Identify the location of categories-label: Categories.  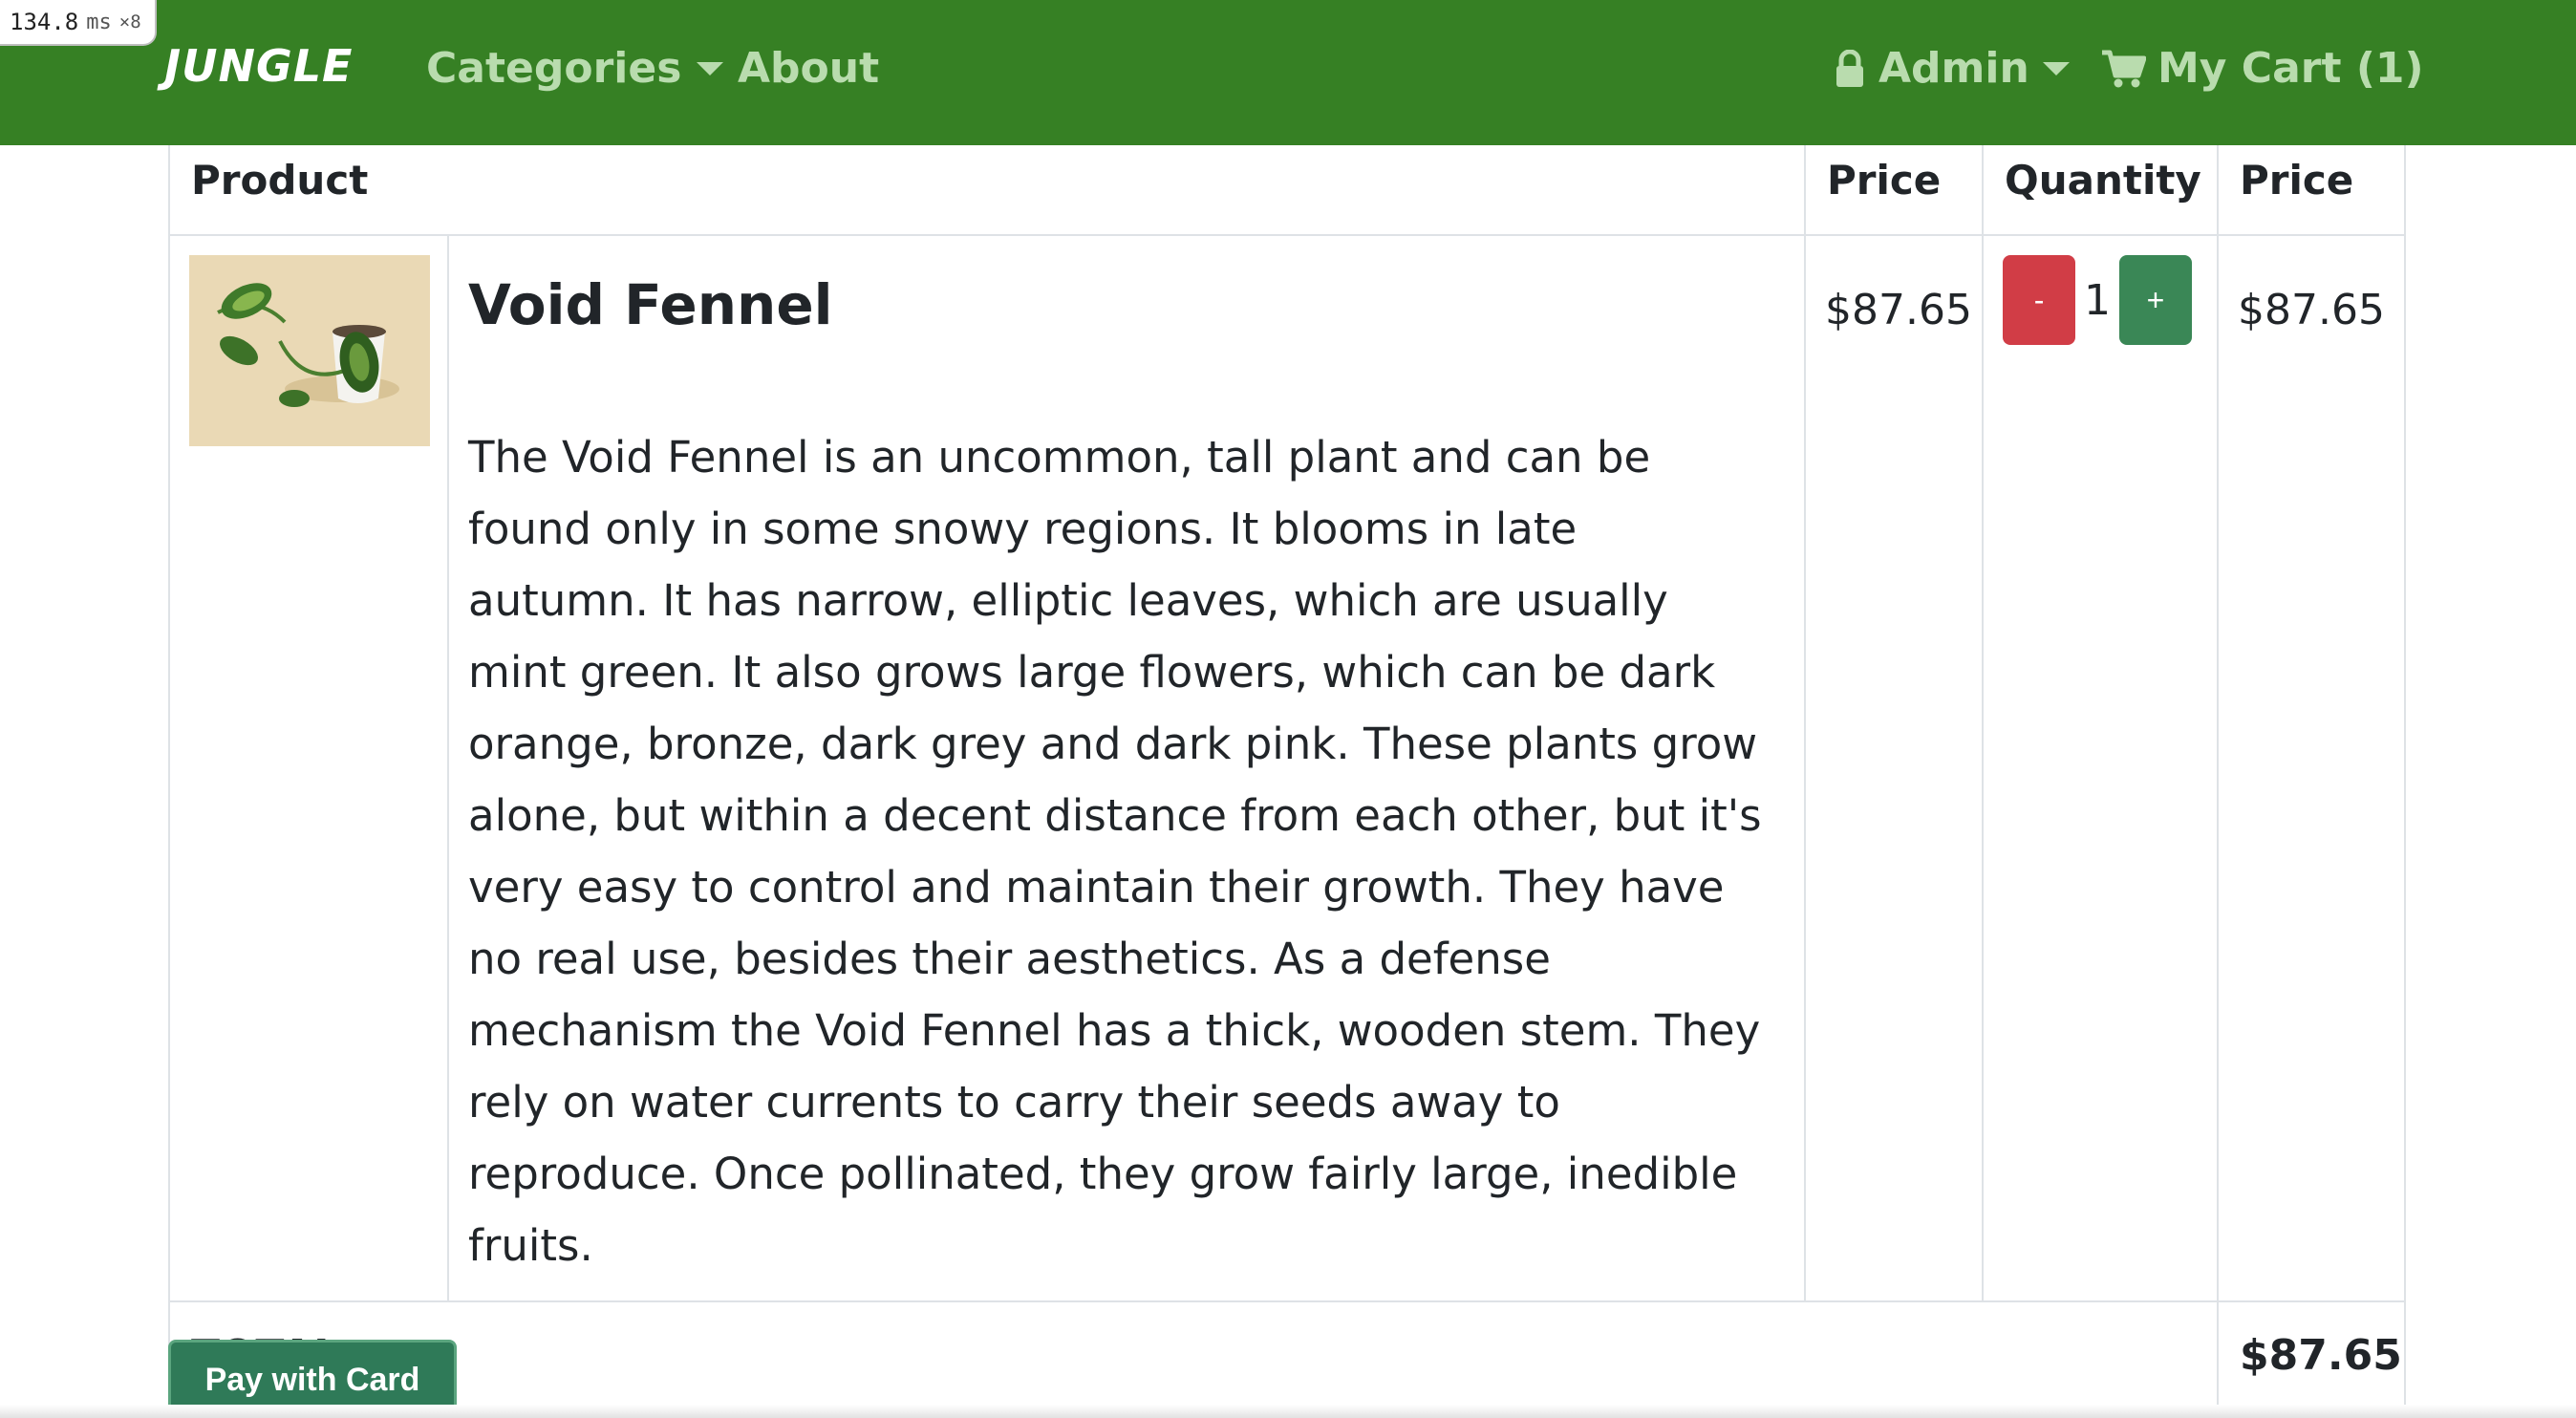
(554, 68).